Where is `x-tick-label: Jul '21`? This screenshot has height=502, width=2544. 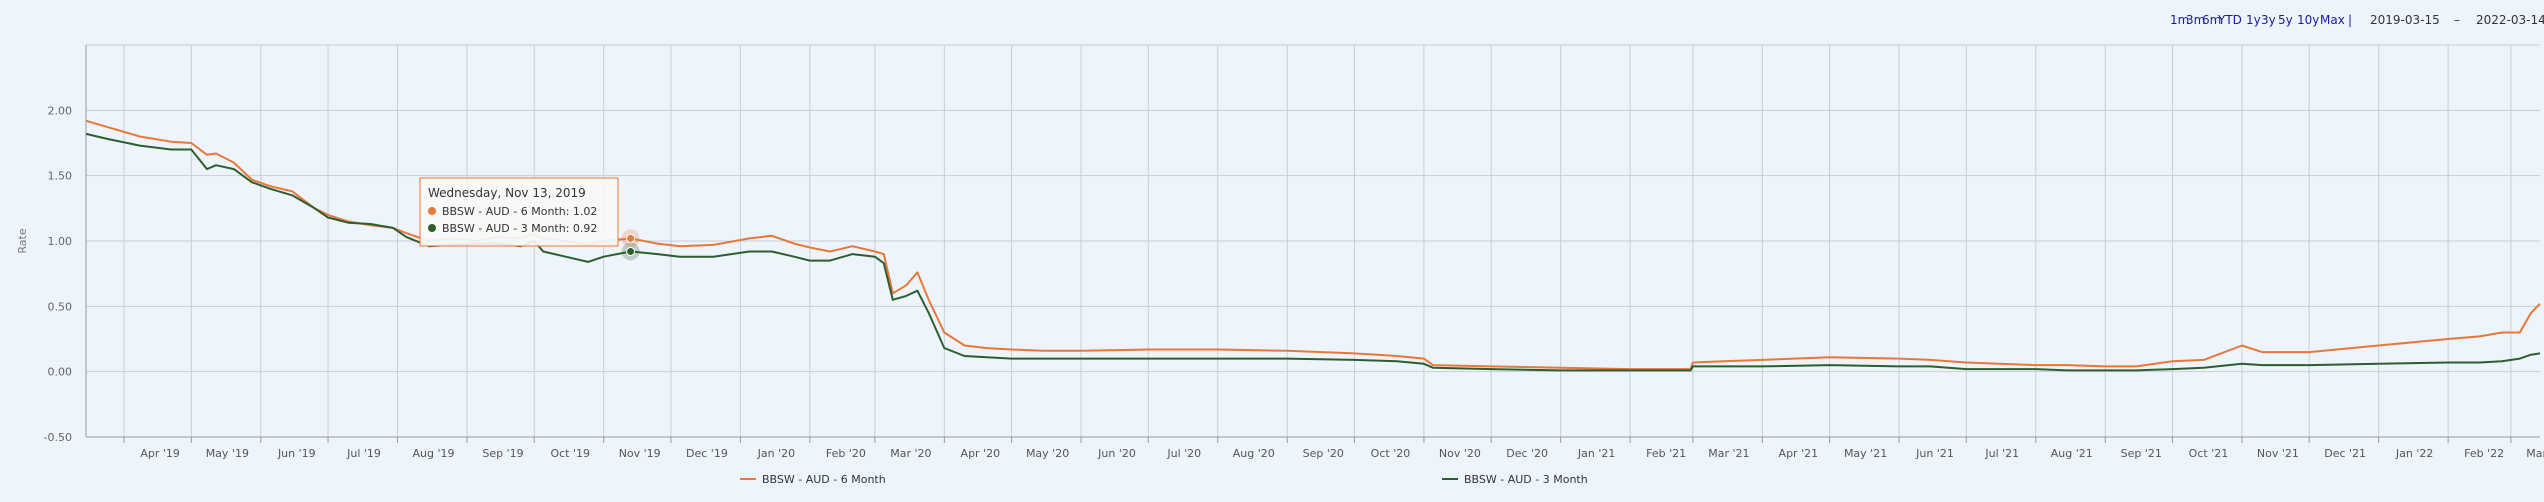 x-tick-label: Jul '21 is located at coordinates (2001, 453).